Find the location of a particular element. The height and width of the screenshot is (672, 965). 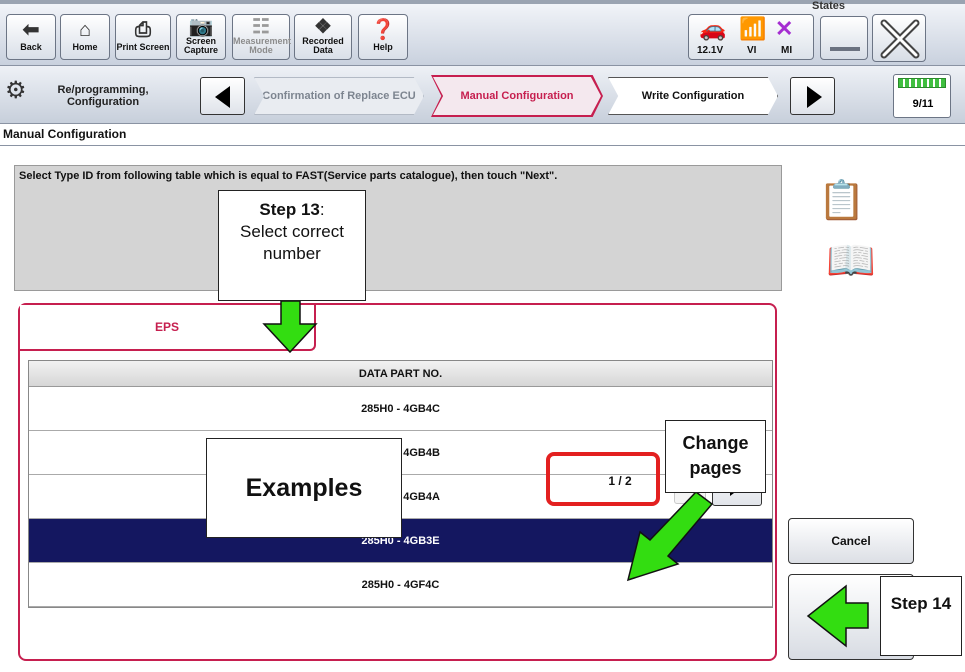

change-pages-callout: Change pages is located at coordinates (715, 456).